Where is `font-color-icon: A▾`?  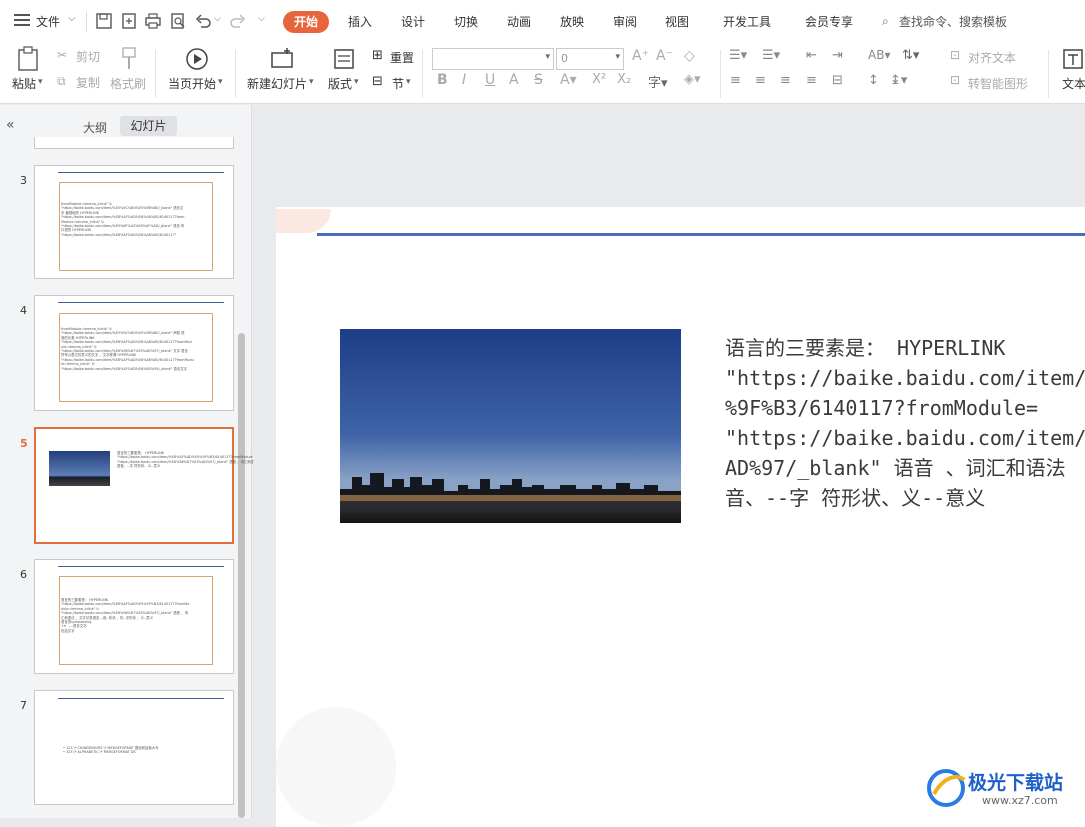
font-color-icon: A▾ is located at coordinates (568, 80).